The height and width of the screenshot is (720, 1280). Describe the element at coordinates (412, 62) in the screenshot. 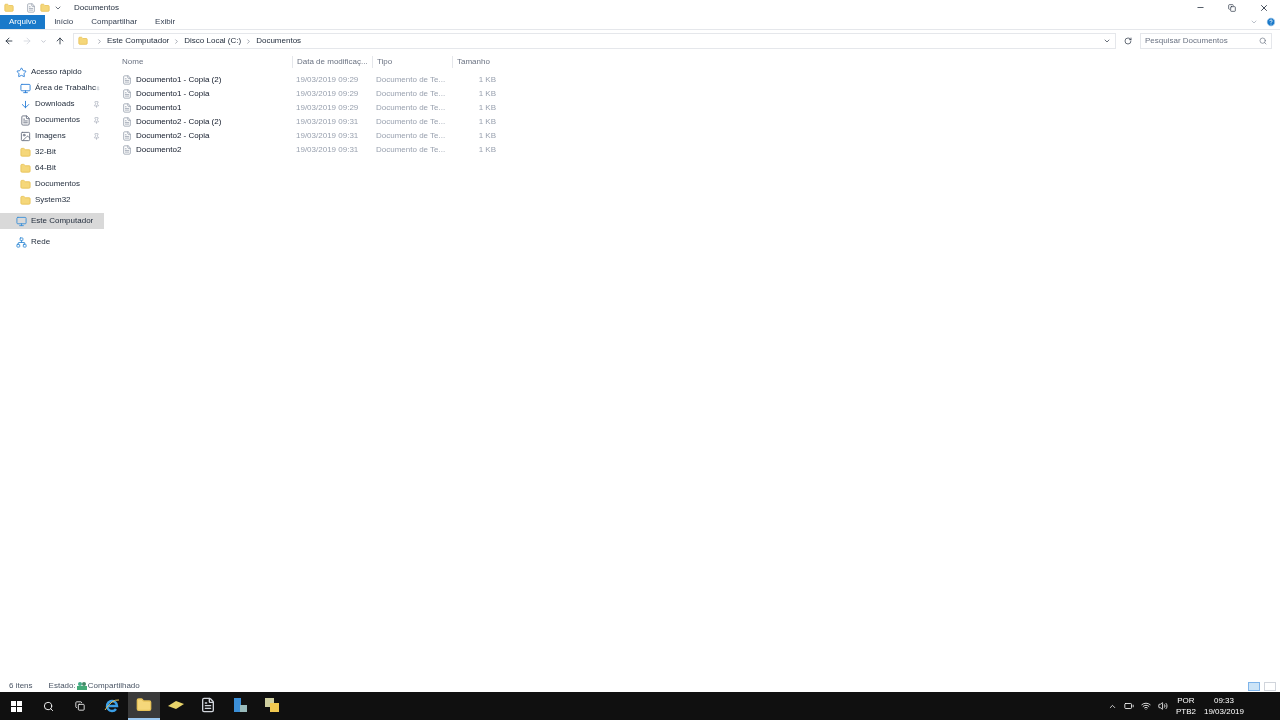

I see `column-header: Tipo` at that location.